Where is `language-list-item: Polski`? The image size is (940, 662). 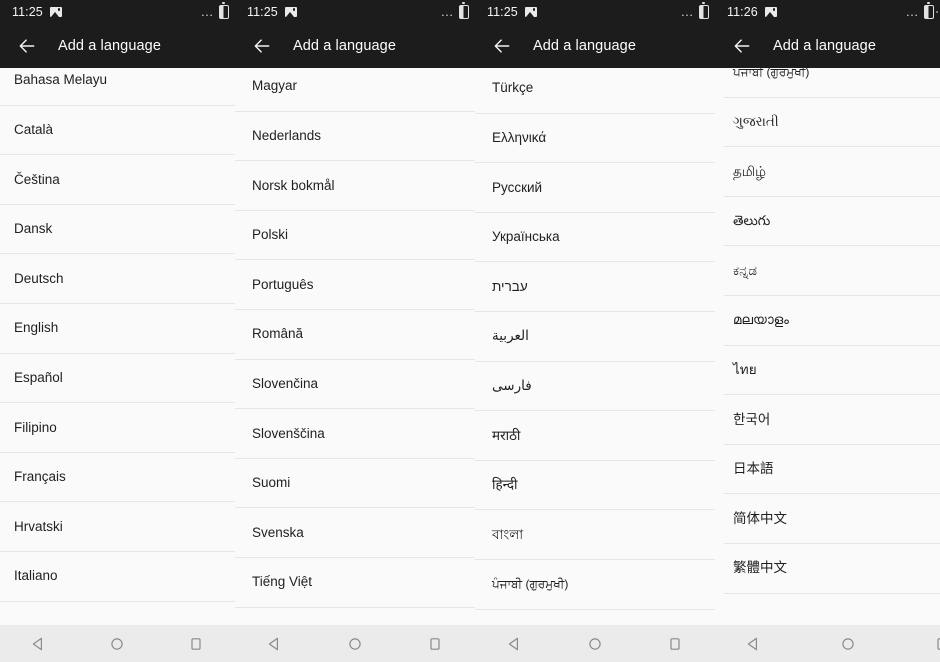 language-list-item: Polski is located at coordinates (355, 235).